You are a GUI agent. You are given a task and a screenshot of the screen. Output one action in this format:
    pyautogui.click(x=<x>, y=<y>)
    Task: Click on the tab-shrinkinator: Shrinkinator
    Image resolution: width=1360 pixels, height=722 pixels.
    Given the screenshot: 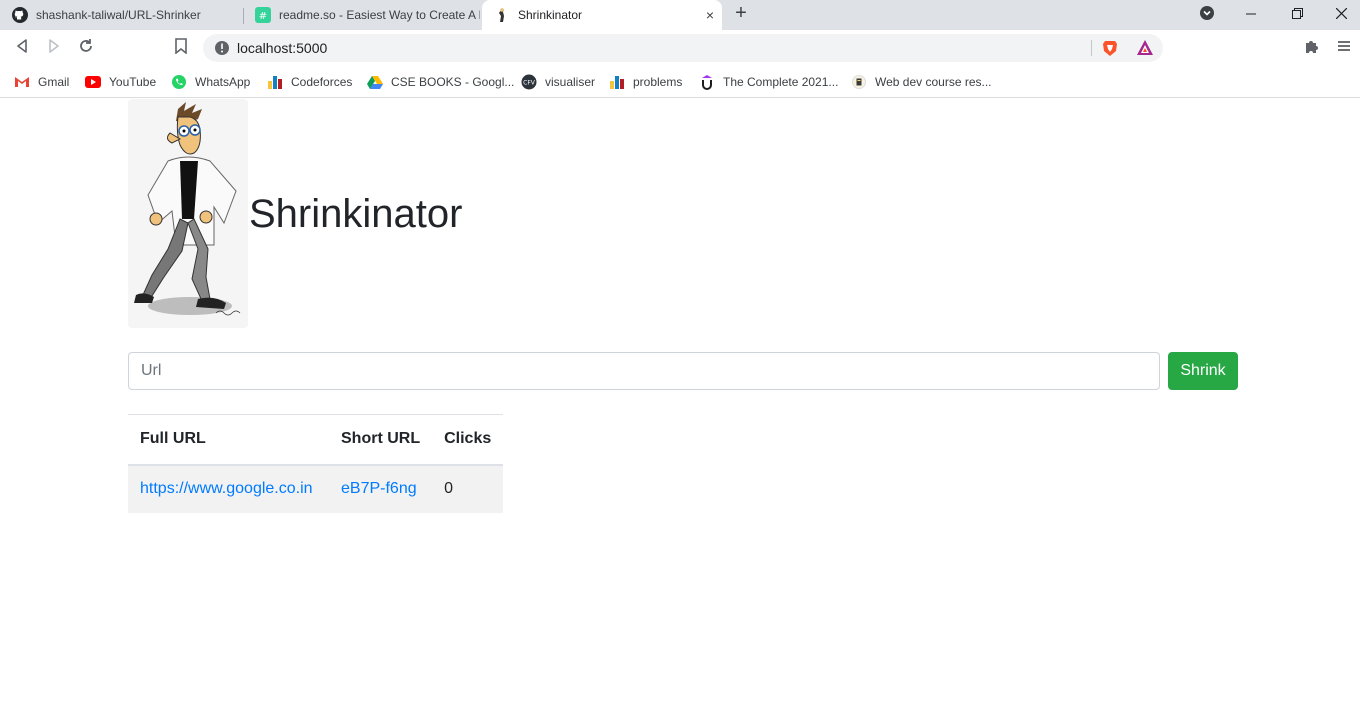 What is the action you would take?
    pyautogui.click(x=602, y=15)
    